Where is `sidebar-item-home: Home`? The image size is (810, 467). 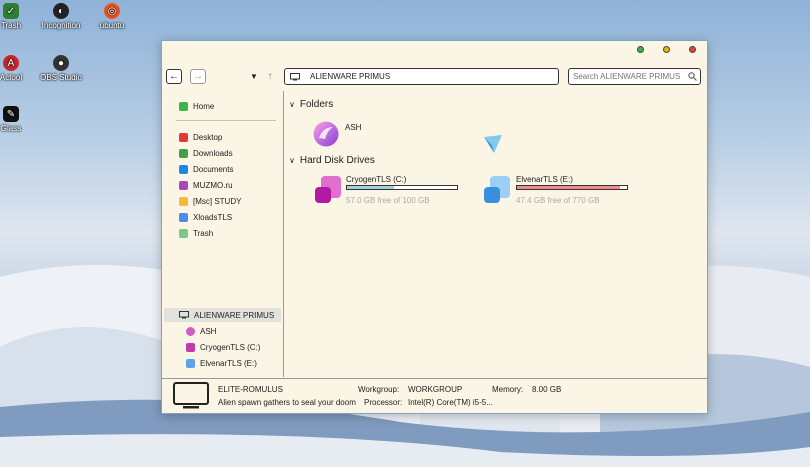
sidebar-item-home: Home is located at coordinates (196, 106).